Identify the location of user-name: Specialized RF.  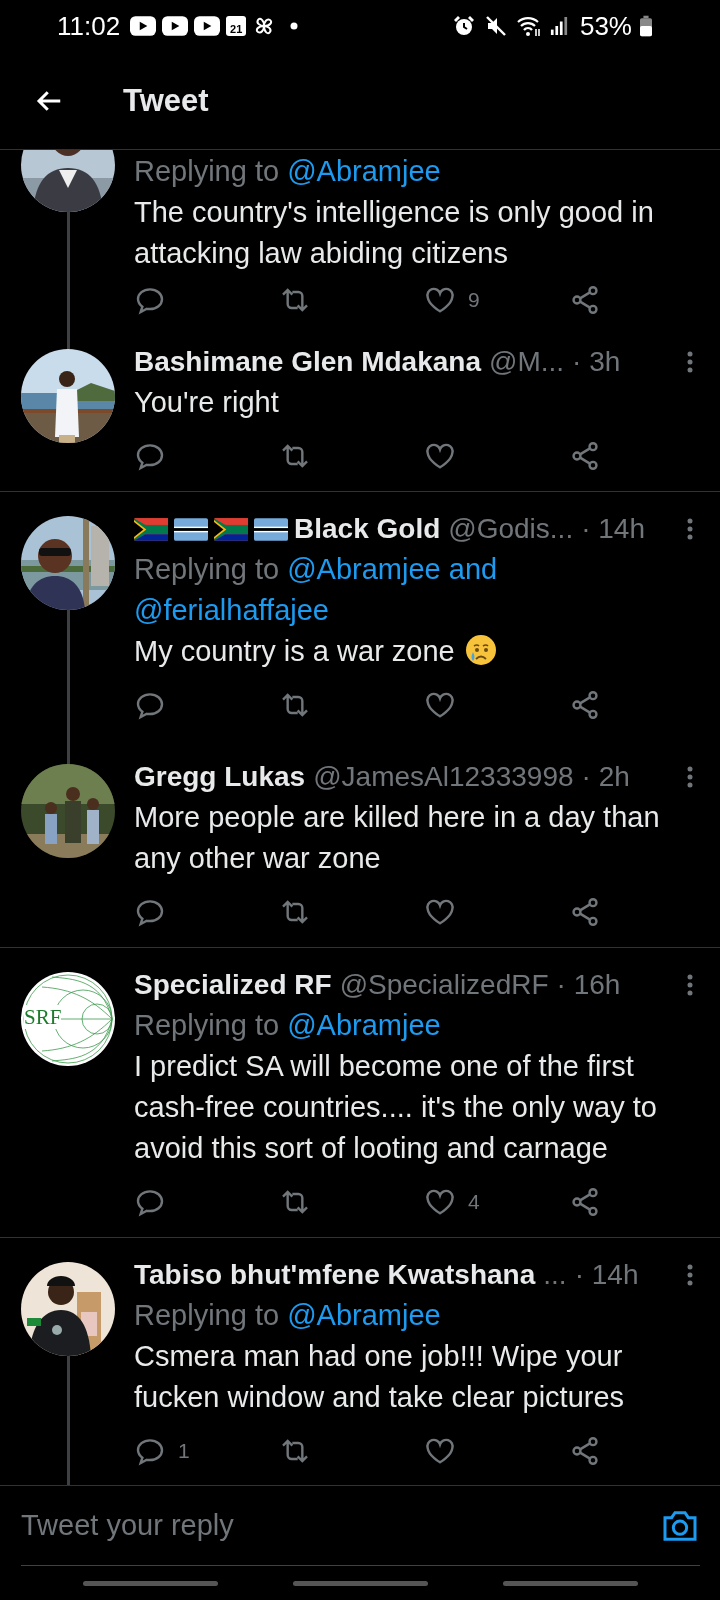
(233, 985).